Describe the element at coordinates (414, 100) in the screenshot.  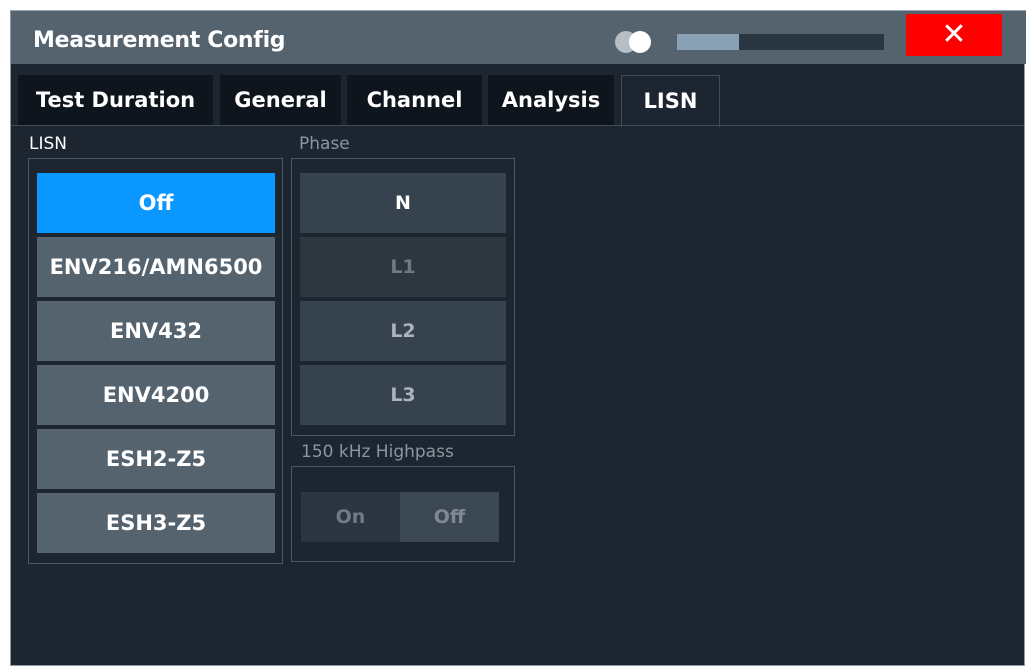
I see `tab-channel: Channel` at that location.